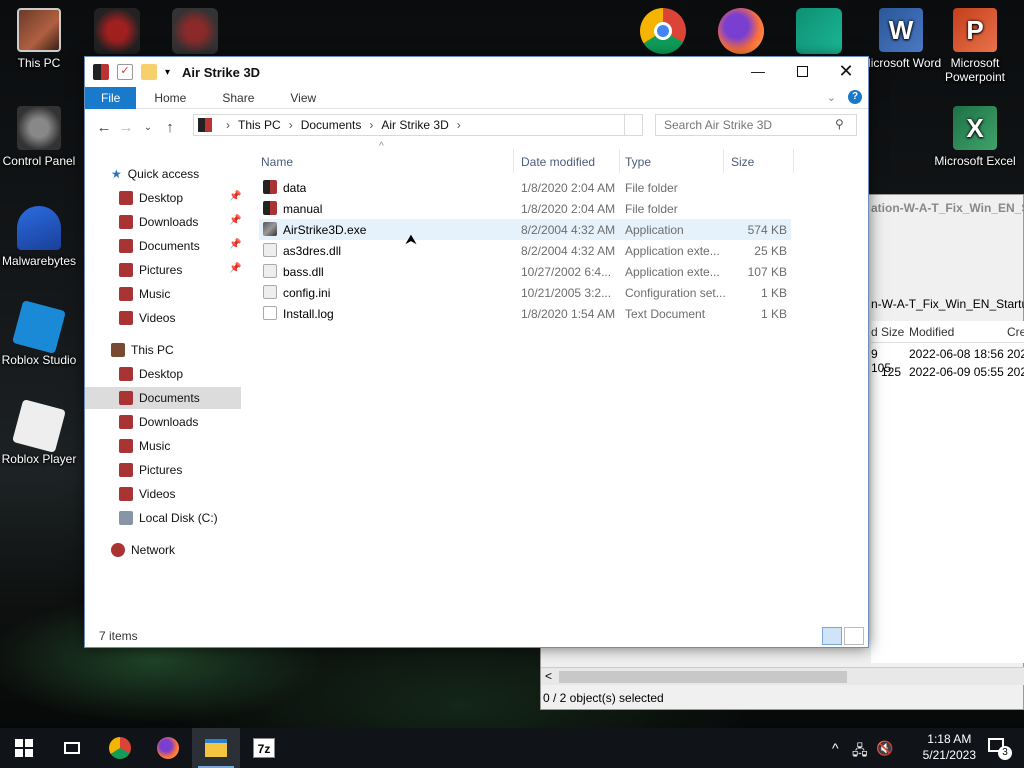 The image size is (1024, 768). Describe the element at coordinates (884, 748) in the screenshot. I see `volume-muted-icon: 🔇` at that location.